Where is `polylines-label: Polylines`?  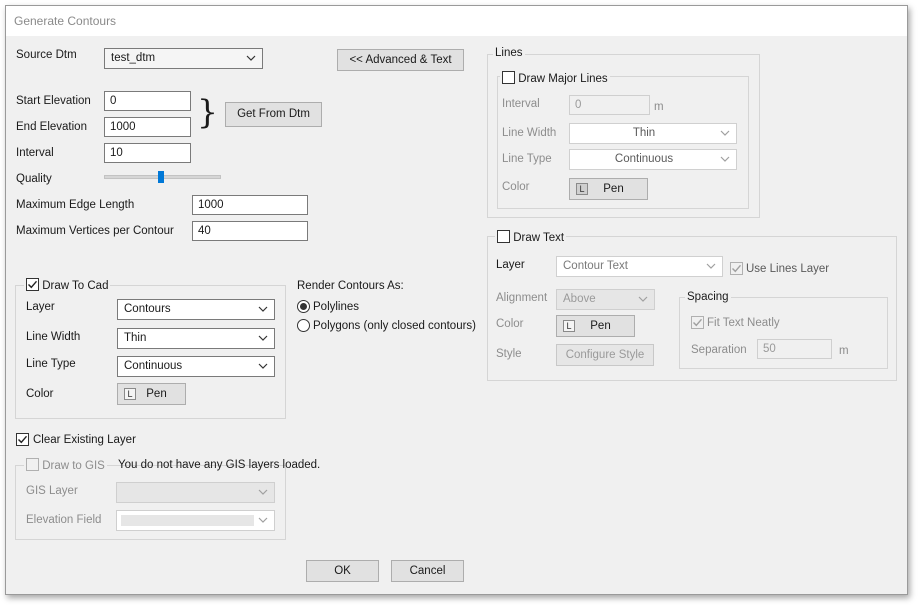 polylines-label: Polylines is located at coordinates (336, 307).